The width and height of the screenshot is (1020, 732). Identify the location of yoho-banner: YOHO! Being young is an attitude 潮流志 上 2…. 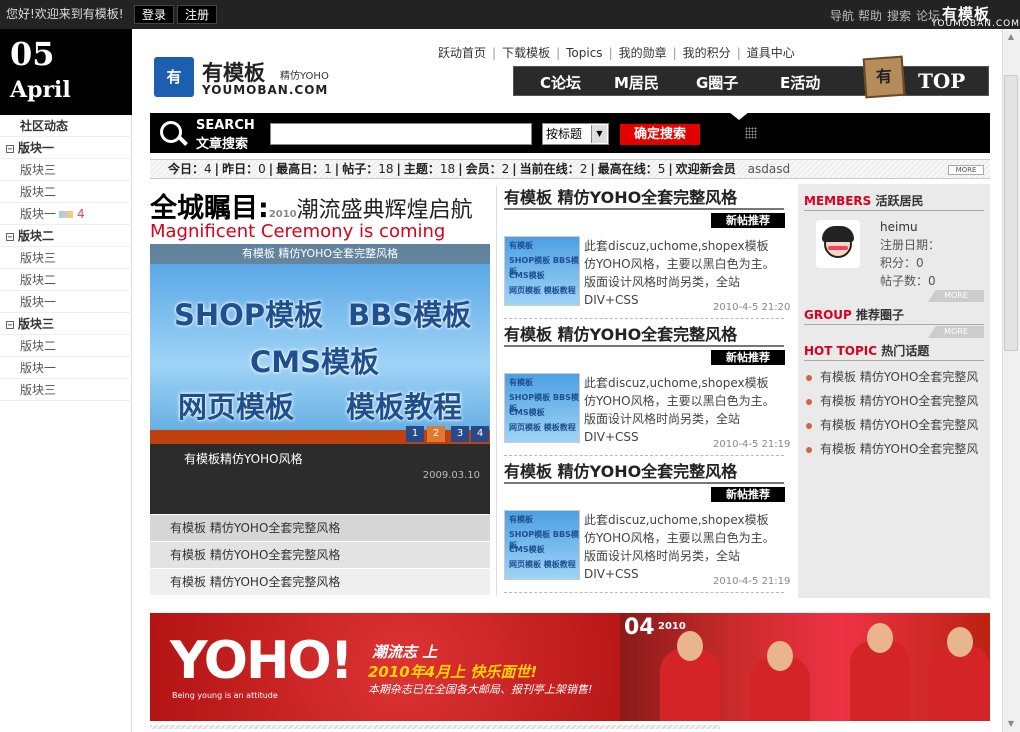
(570, 667).